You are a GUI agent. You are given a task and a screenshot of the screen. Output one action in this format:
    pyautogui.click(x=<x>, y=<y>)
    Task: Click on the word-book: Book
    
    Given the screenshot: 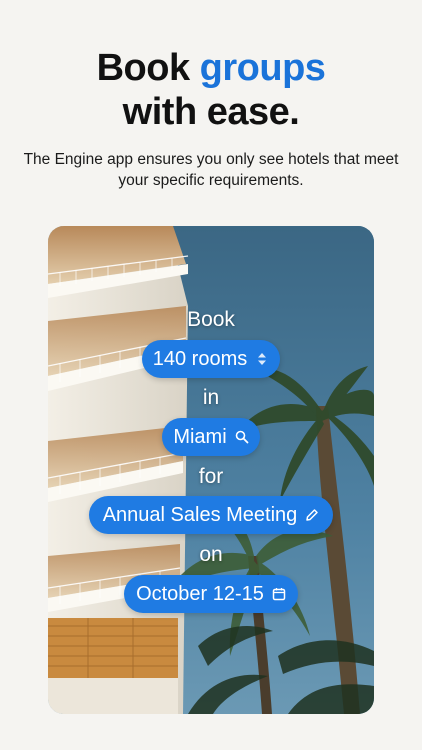 What is the action you would take?
    pyautogui.click(x=211, y=319)
    